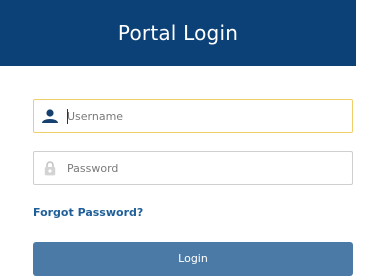 This screenshot has width=365, height=276. What do you see at coordinates (202, 116) in the screenshot?
I see `username-input` at bounding box center [202, 116].